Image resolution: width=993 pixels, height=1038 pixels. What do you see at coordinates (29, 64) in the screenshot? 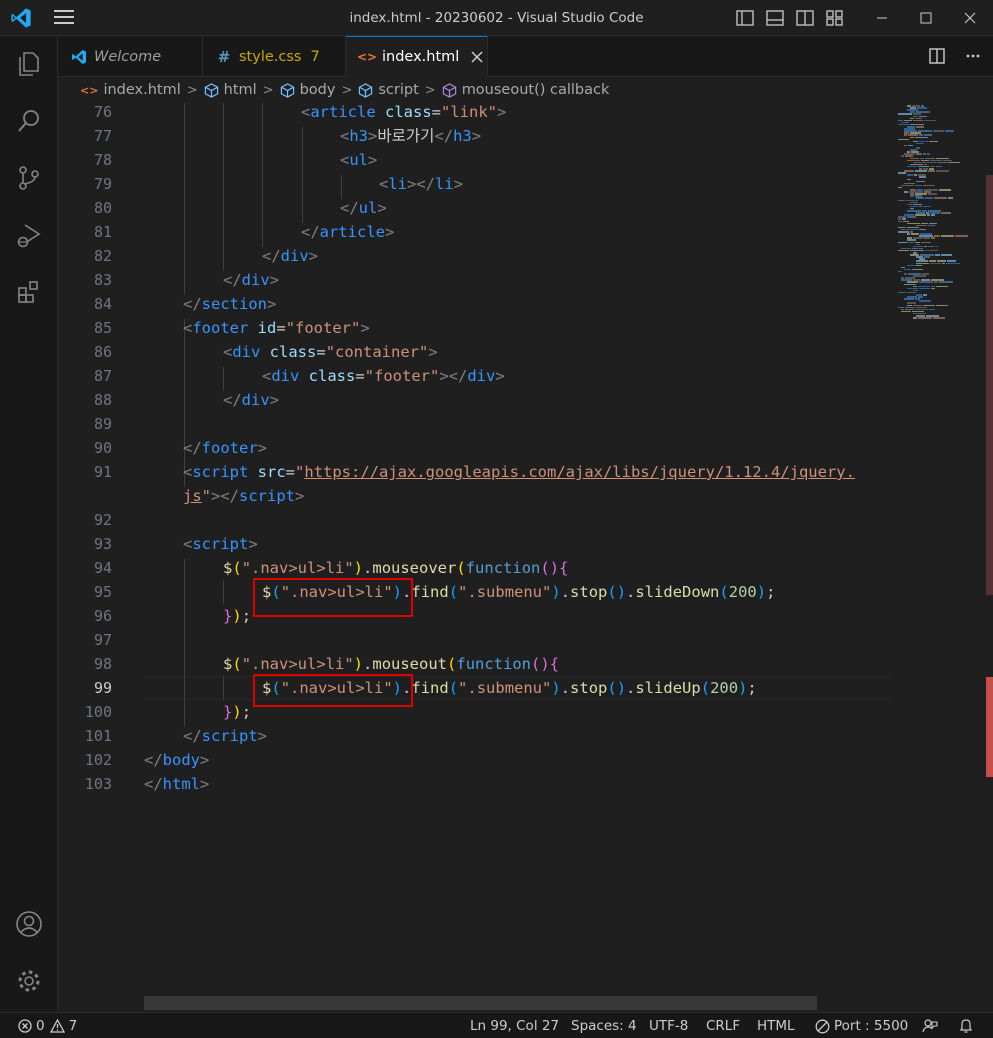
I see `explorer-icon` at bounding box center [29, 64].